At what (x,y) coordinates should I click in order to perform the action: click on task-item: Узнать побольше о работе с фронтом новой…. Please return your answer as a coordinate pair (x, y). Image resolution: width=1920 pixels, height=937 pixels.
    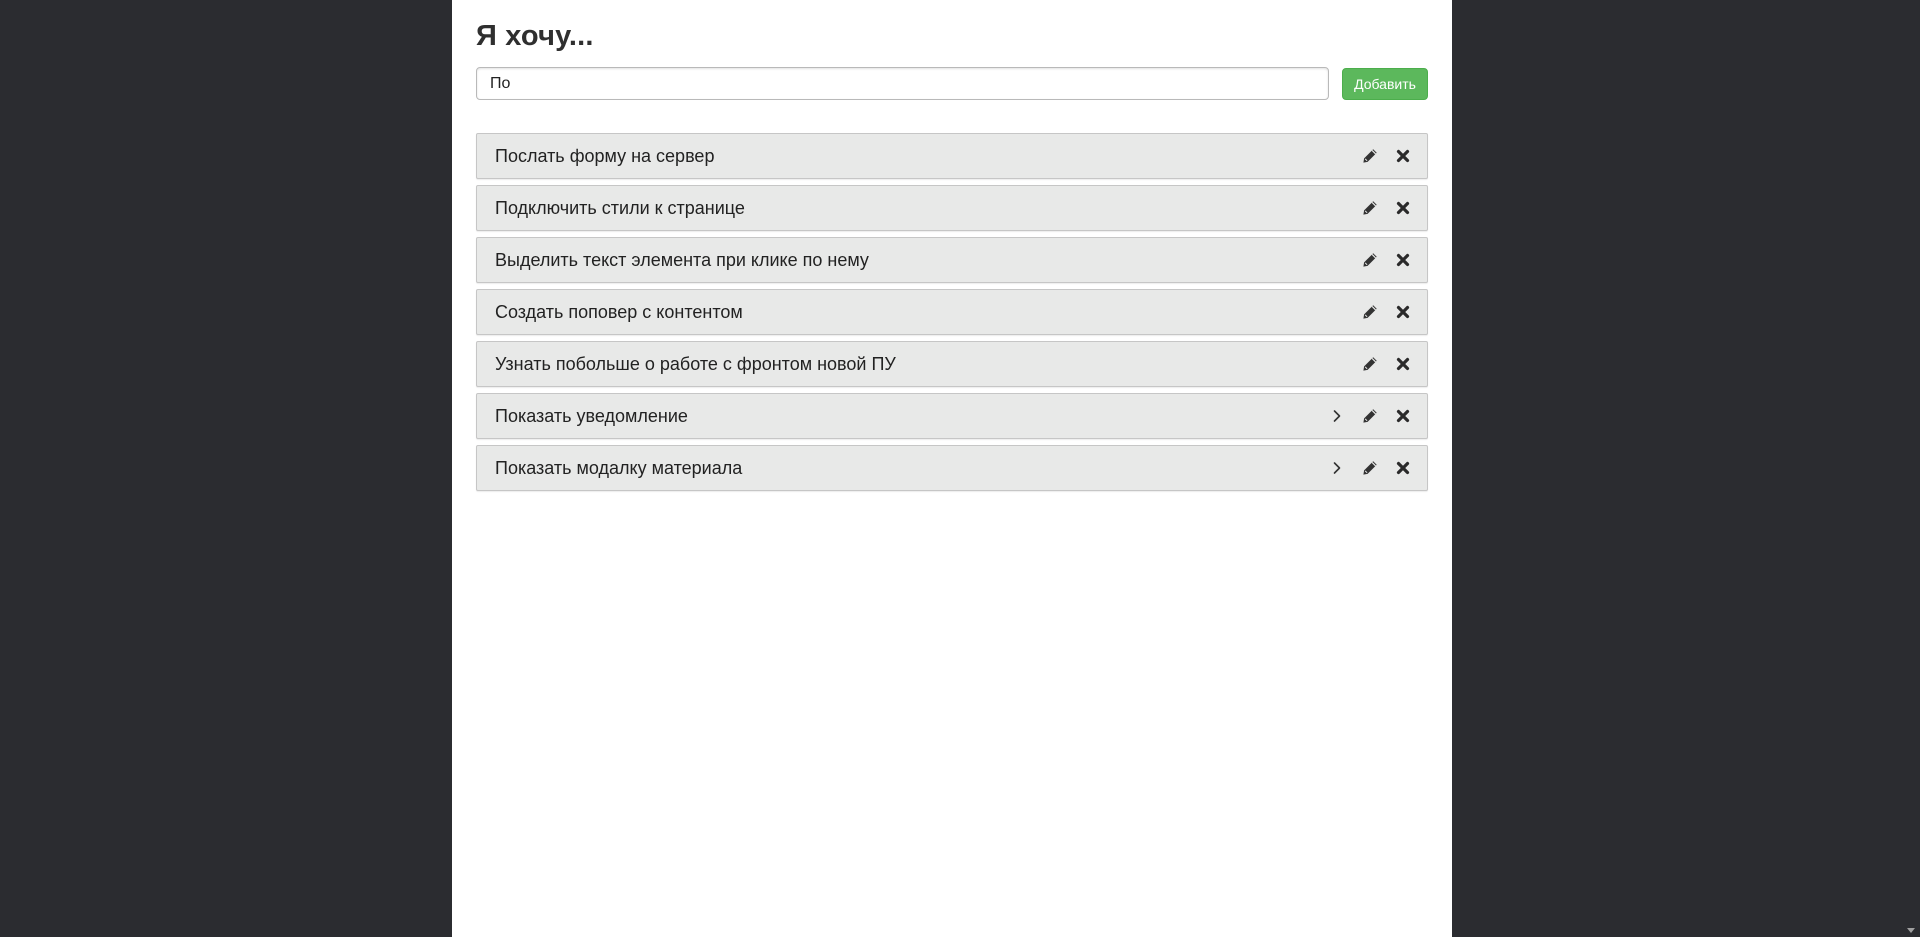
    Looking at the image, I should click on (952, 364).